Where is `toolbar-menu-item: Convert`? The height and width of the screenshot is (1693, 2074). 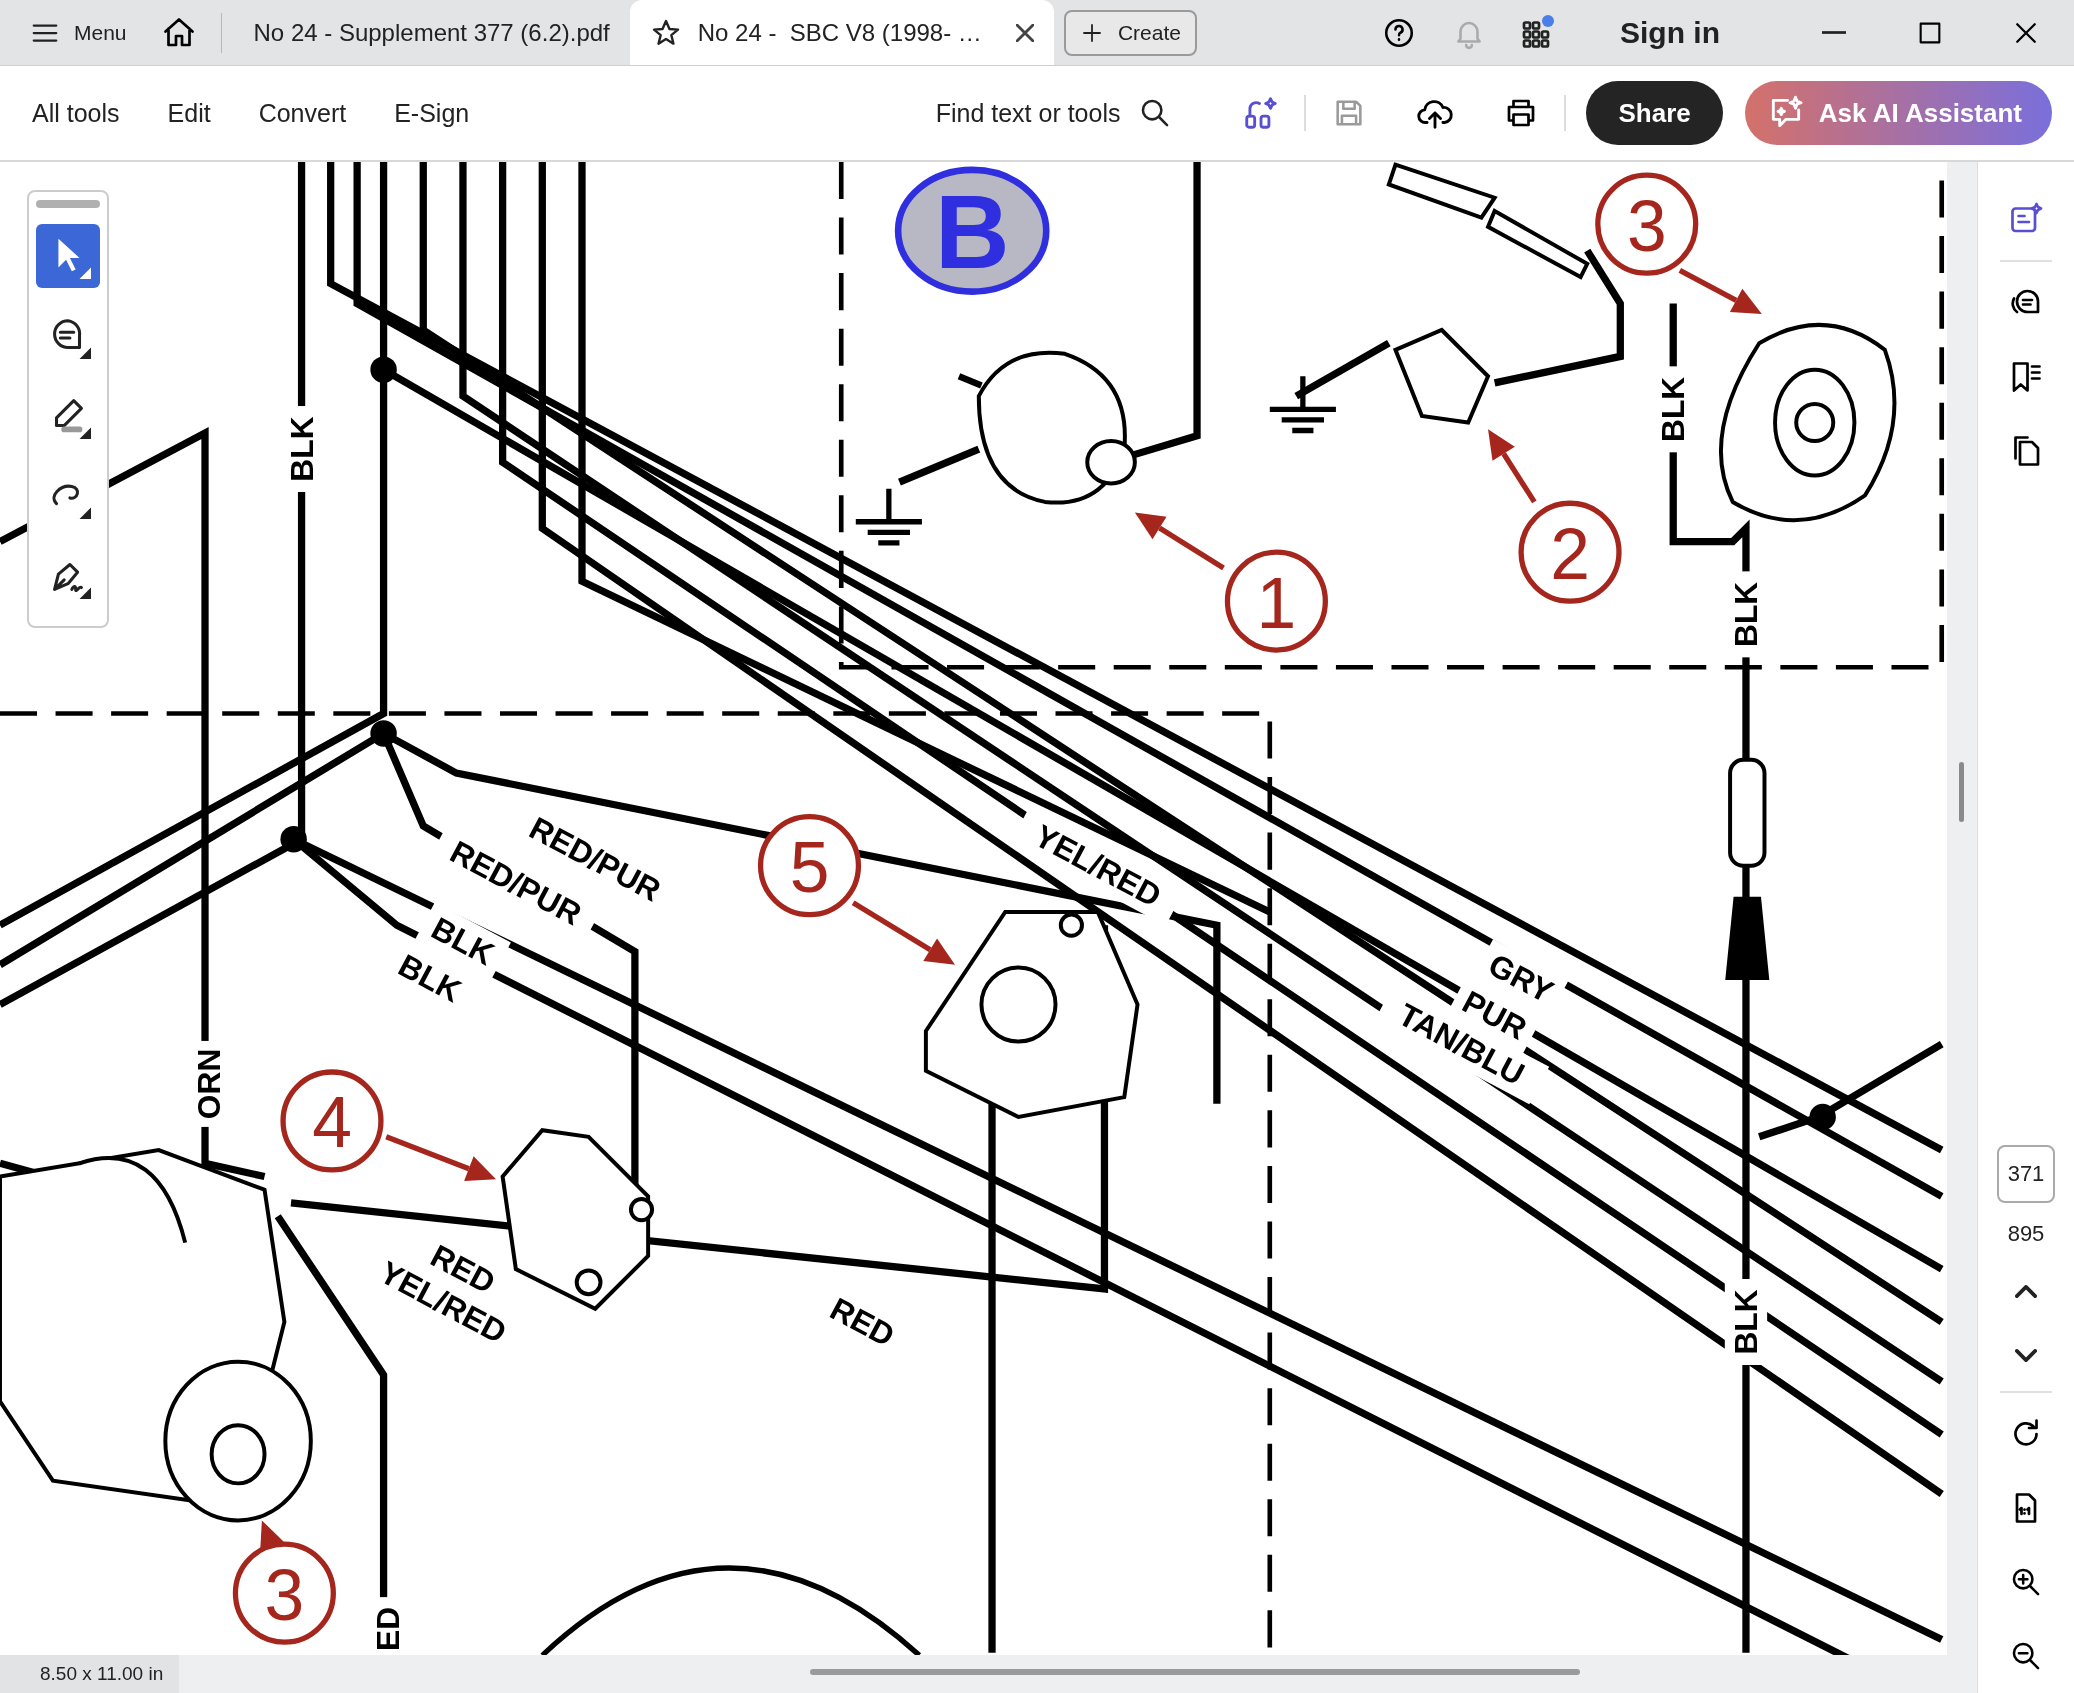
toolbar-menu-item: Convert is located at coordinates (302, 113).